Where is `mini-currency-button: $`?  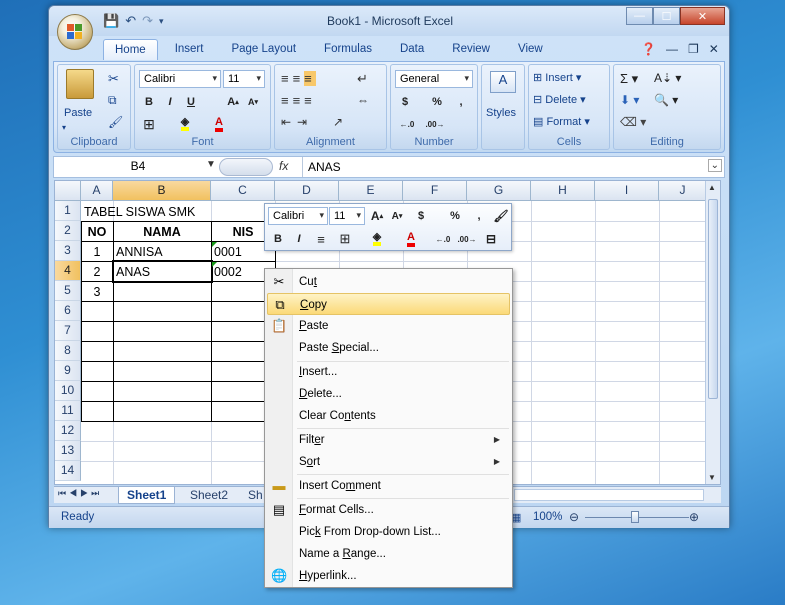 mini-currency-button: $ is located at coordinates (421, 216).